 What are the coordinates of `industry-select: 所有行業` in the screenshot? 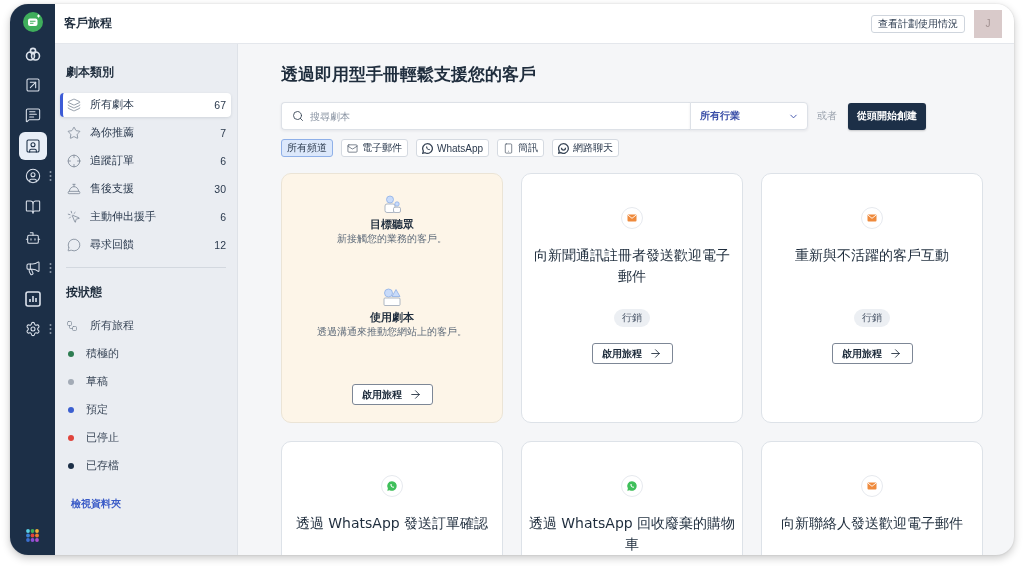 It's located at (749, 116).